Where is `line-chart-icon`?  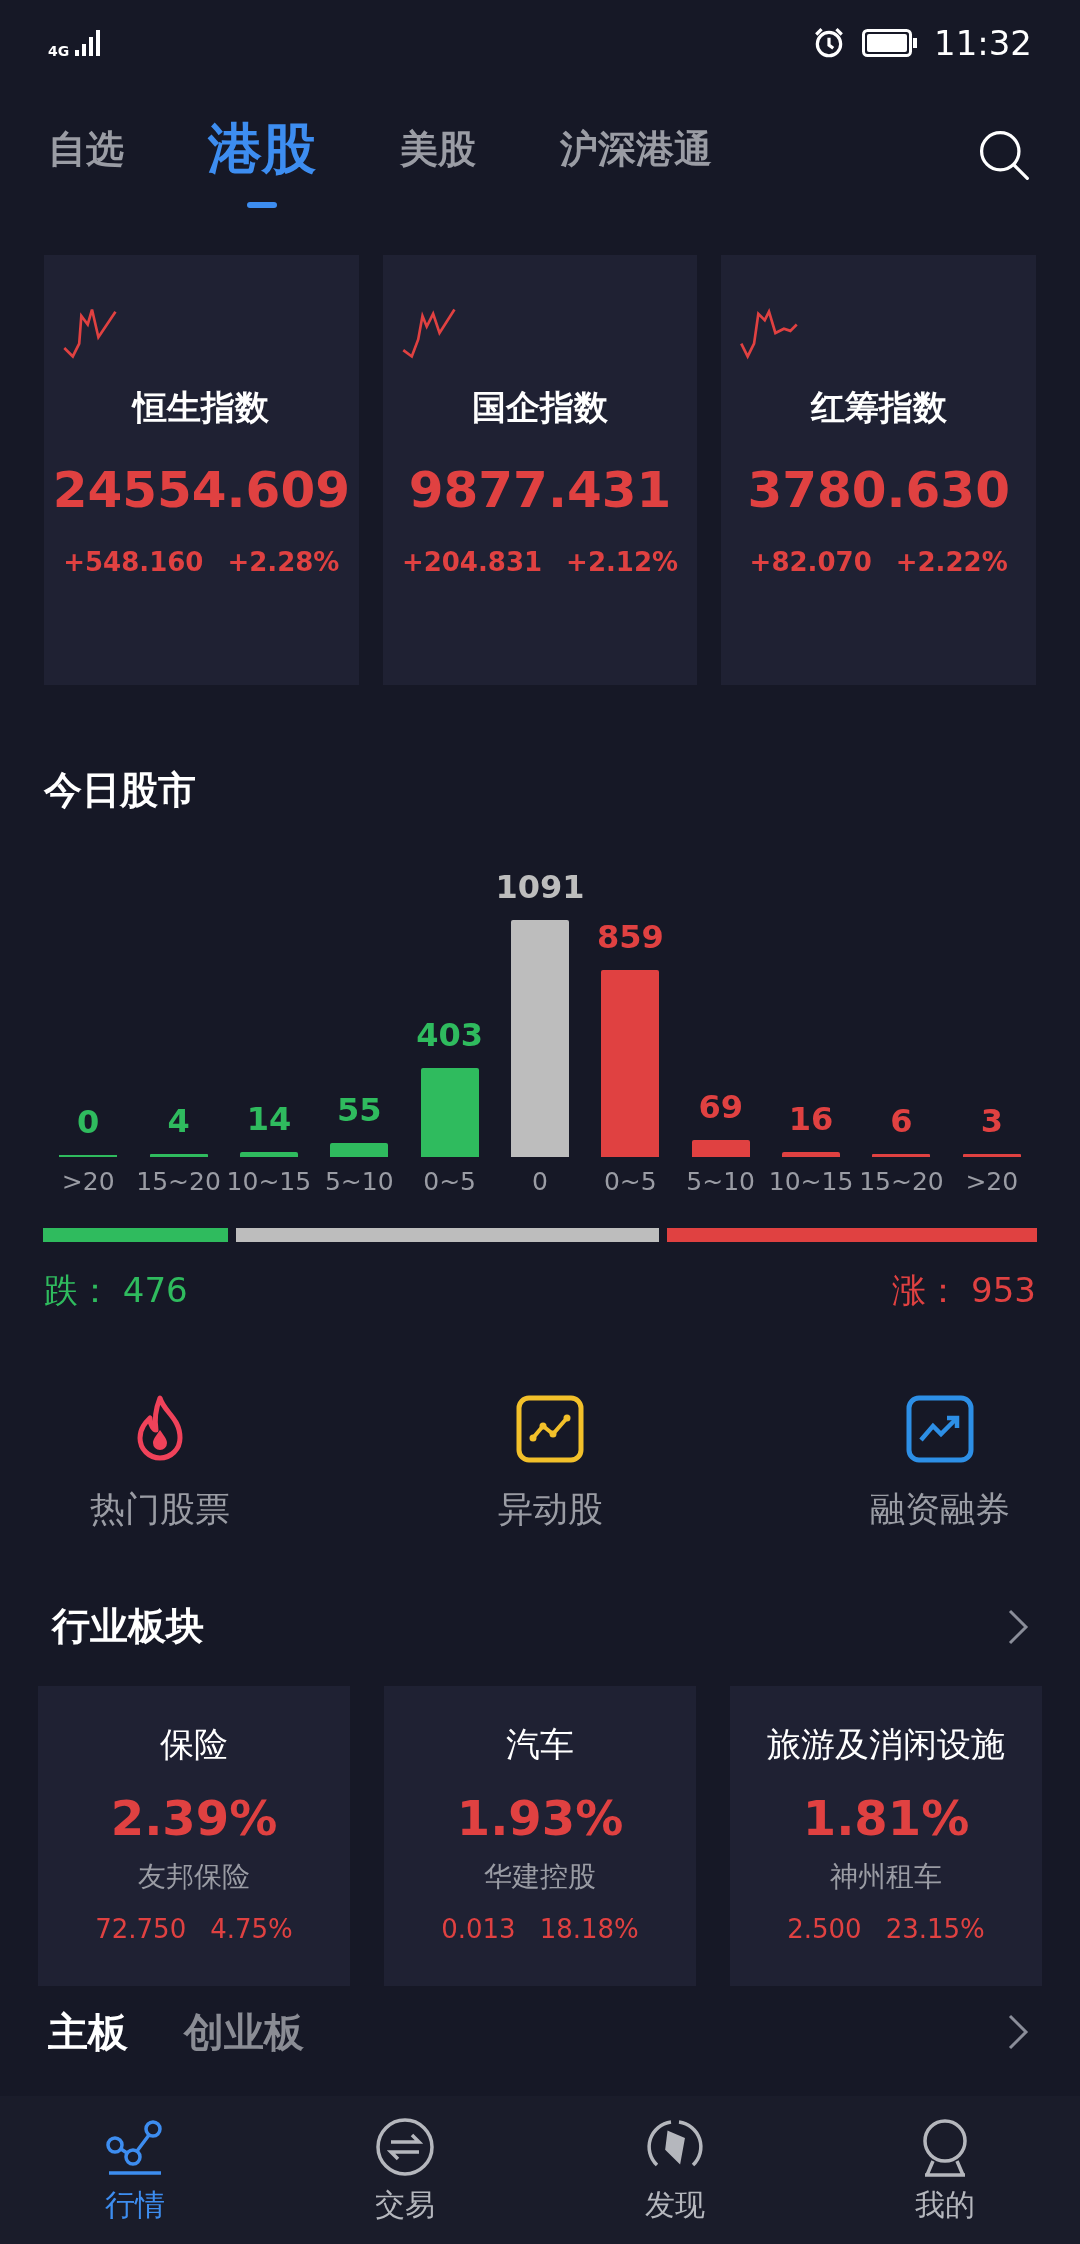 line-chart-icon is located at coordinates (550, 1429).